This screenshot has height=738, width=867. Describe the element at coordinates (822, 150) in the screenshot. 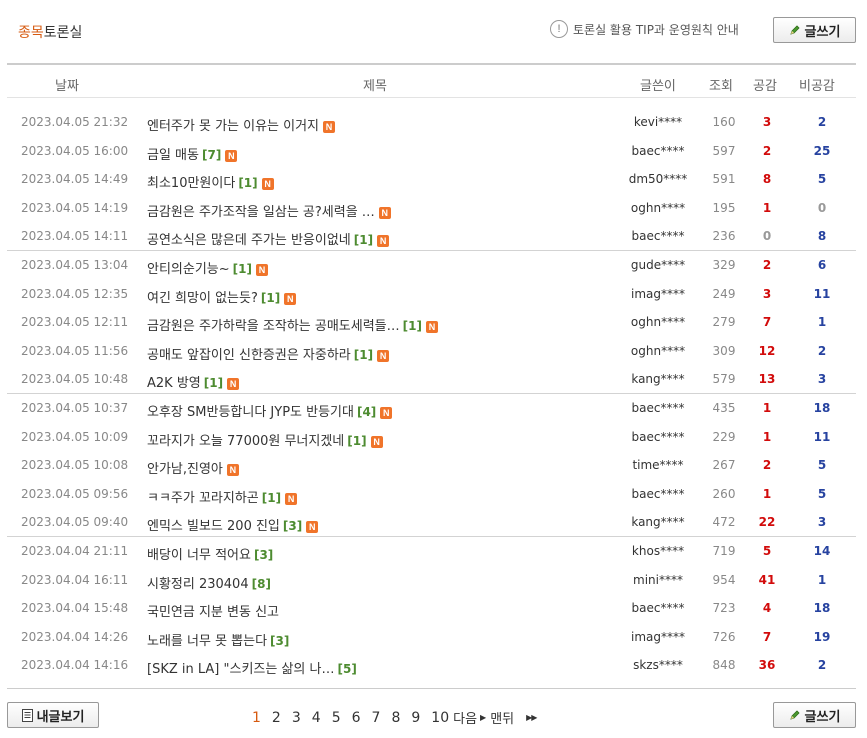

I see `post-disagree: 25` at that location.